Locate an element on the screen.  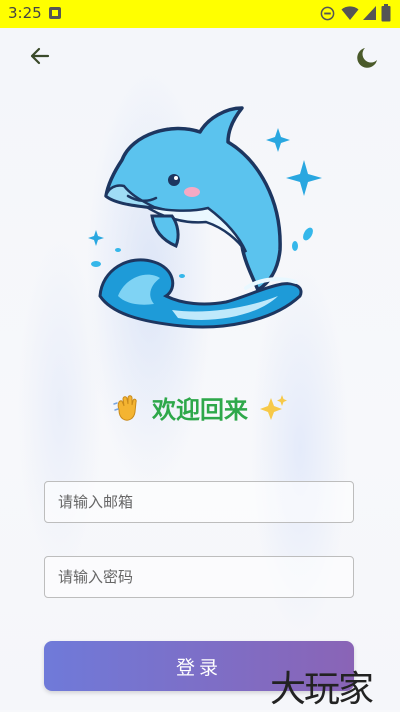
waving-hand-icon is located at coordinates (125, 407).